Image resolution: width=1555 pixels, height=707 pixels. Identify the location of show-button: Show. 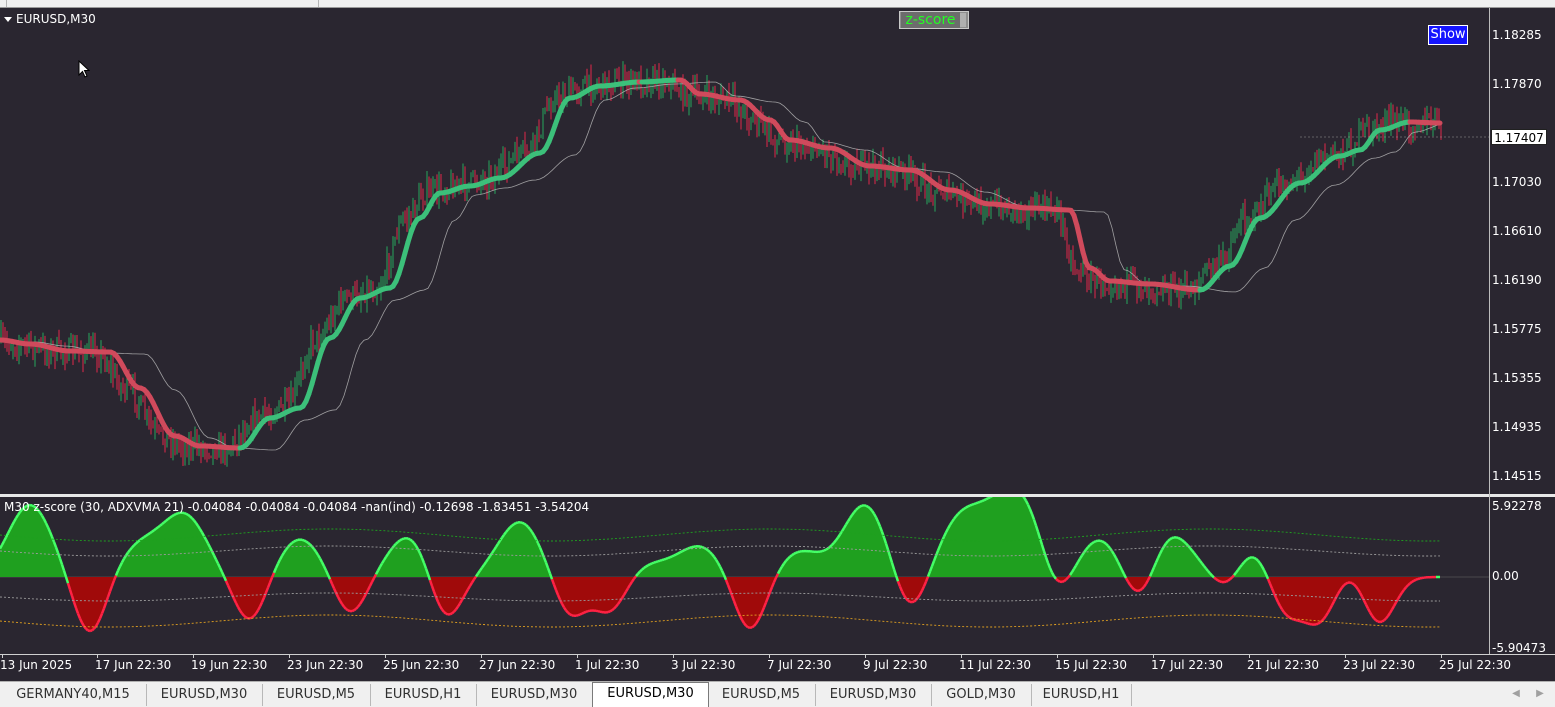
(1448, 35).